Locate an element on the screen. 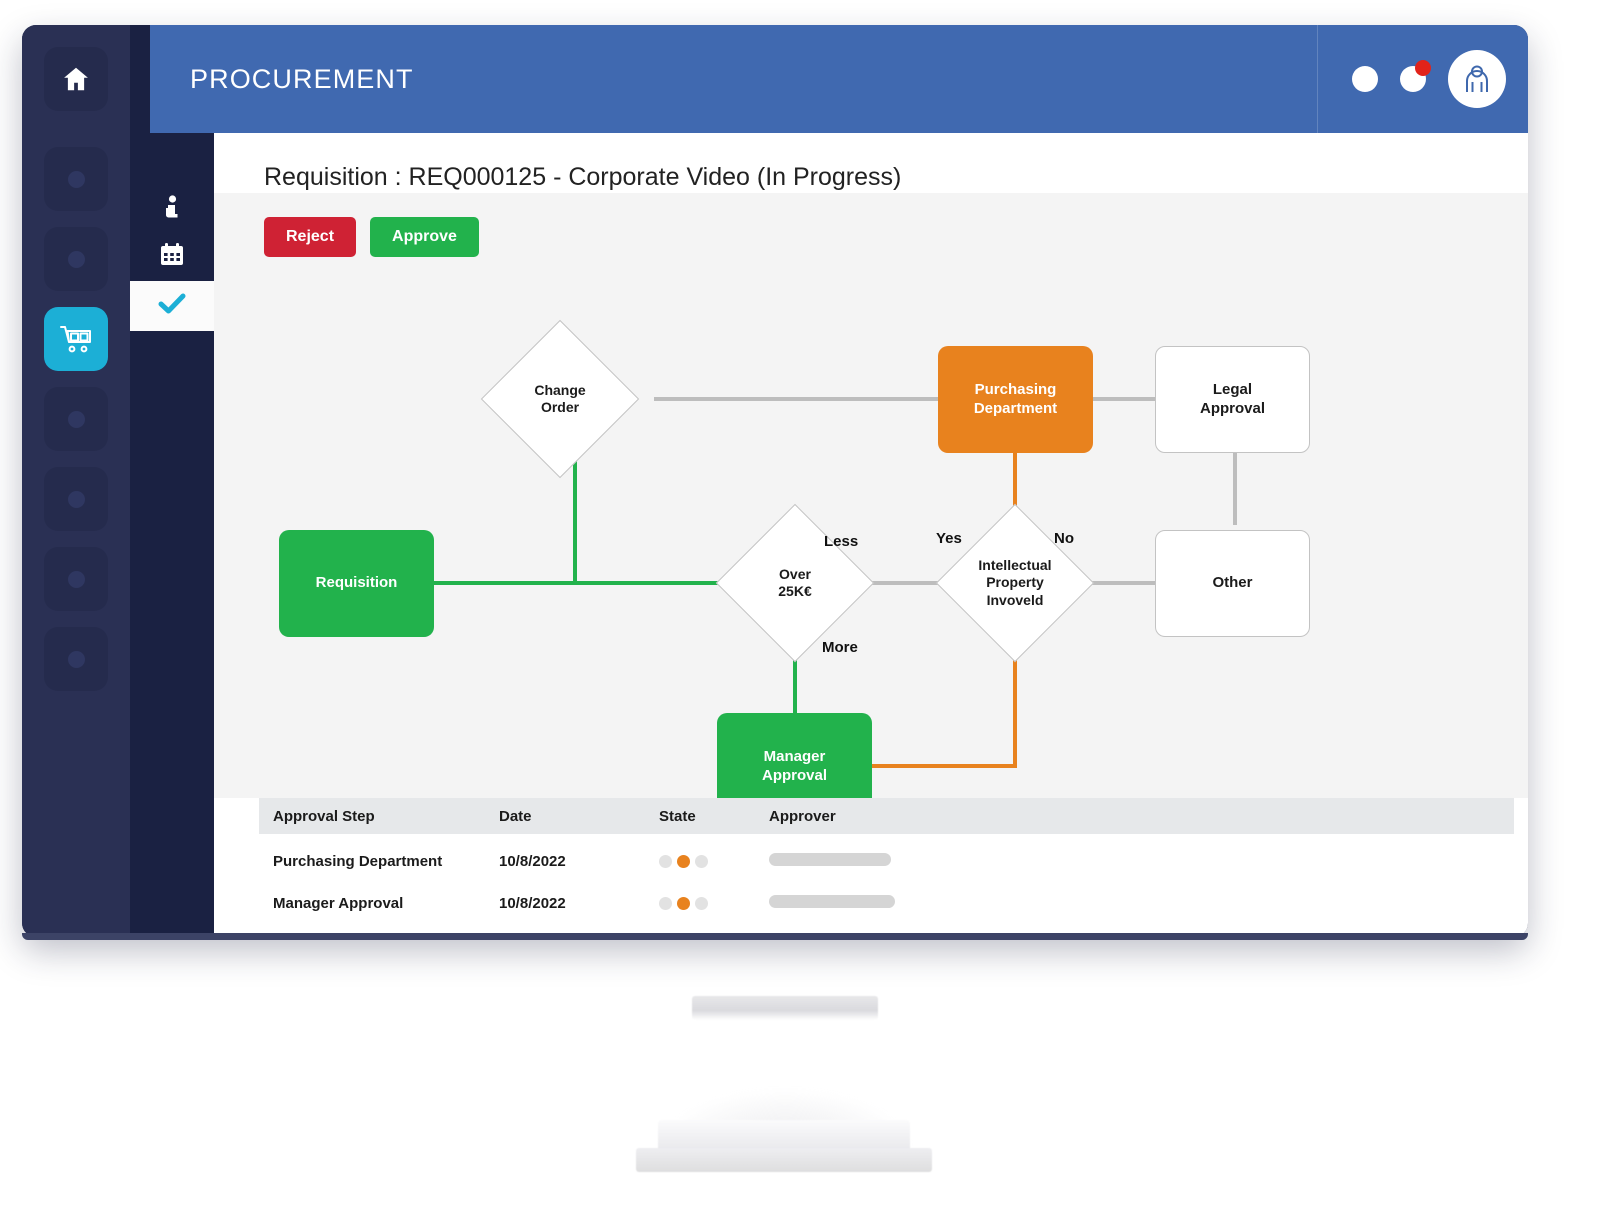 The width and height of the screenshot is (1600, 1226). column-header-approval-step: Approval Step is located at coordinates (324, 816).